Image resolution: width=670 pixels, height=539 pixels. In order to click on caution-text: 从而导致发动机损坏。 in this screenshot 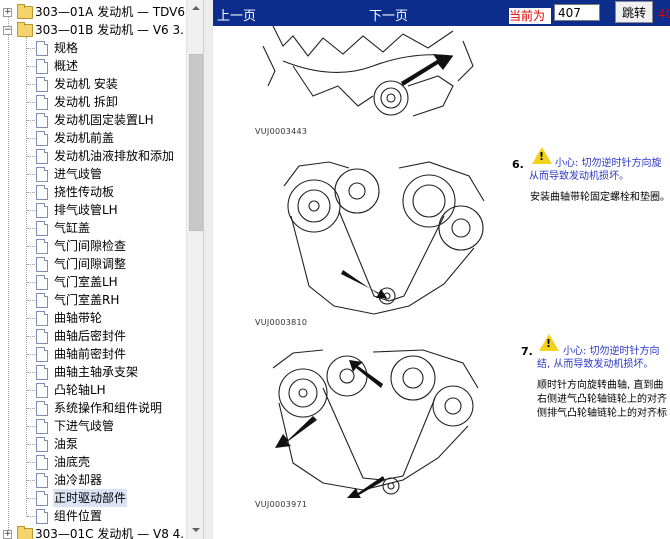, I will do `click(579, 176)`.